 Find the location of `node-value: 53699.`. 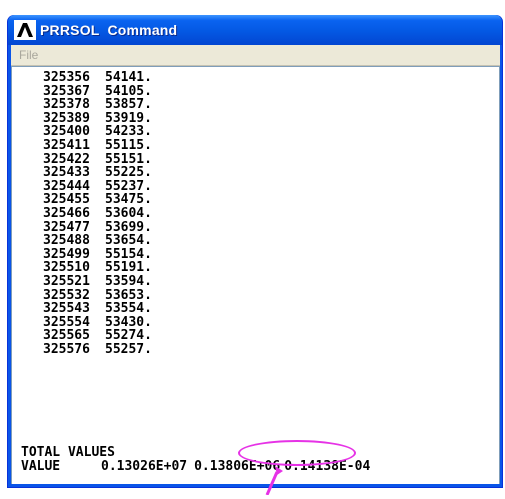

node-value: 53699. is located at coordinates (128, 227).